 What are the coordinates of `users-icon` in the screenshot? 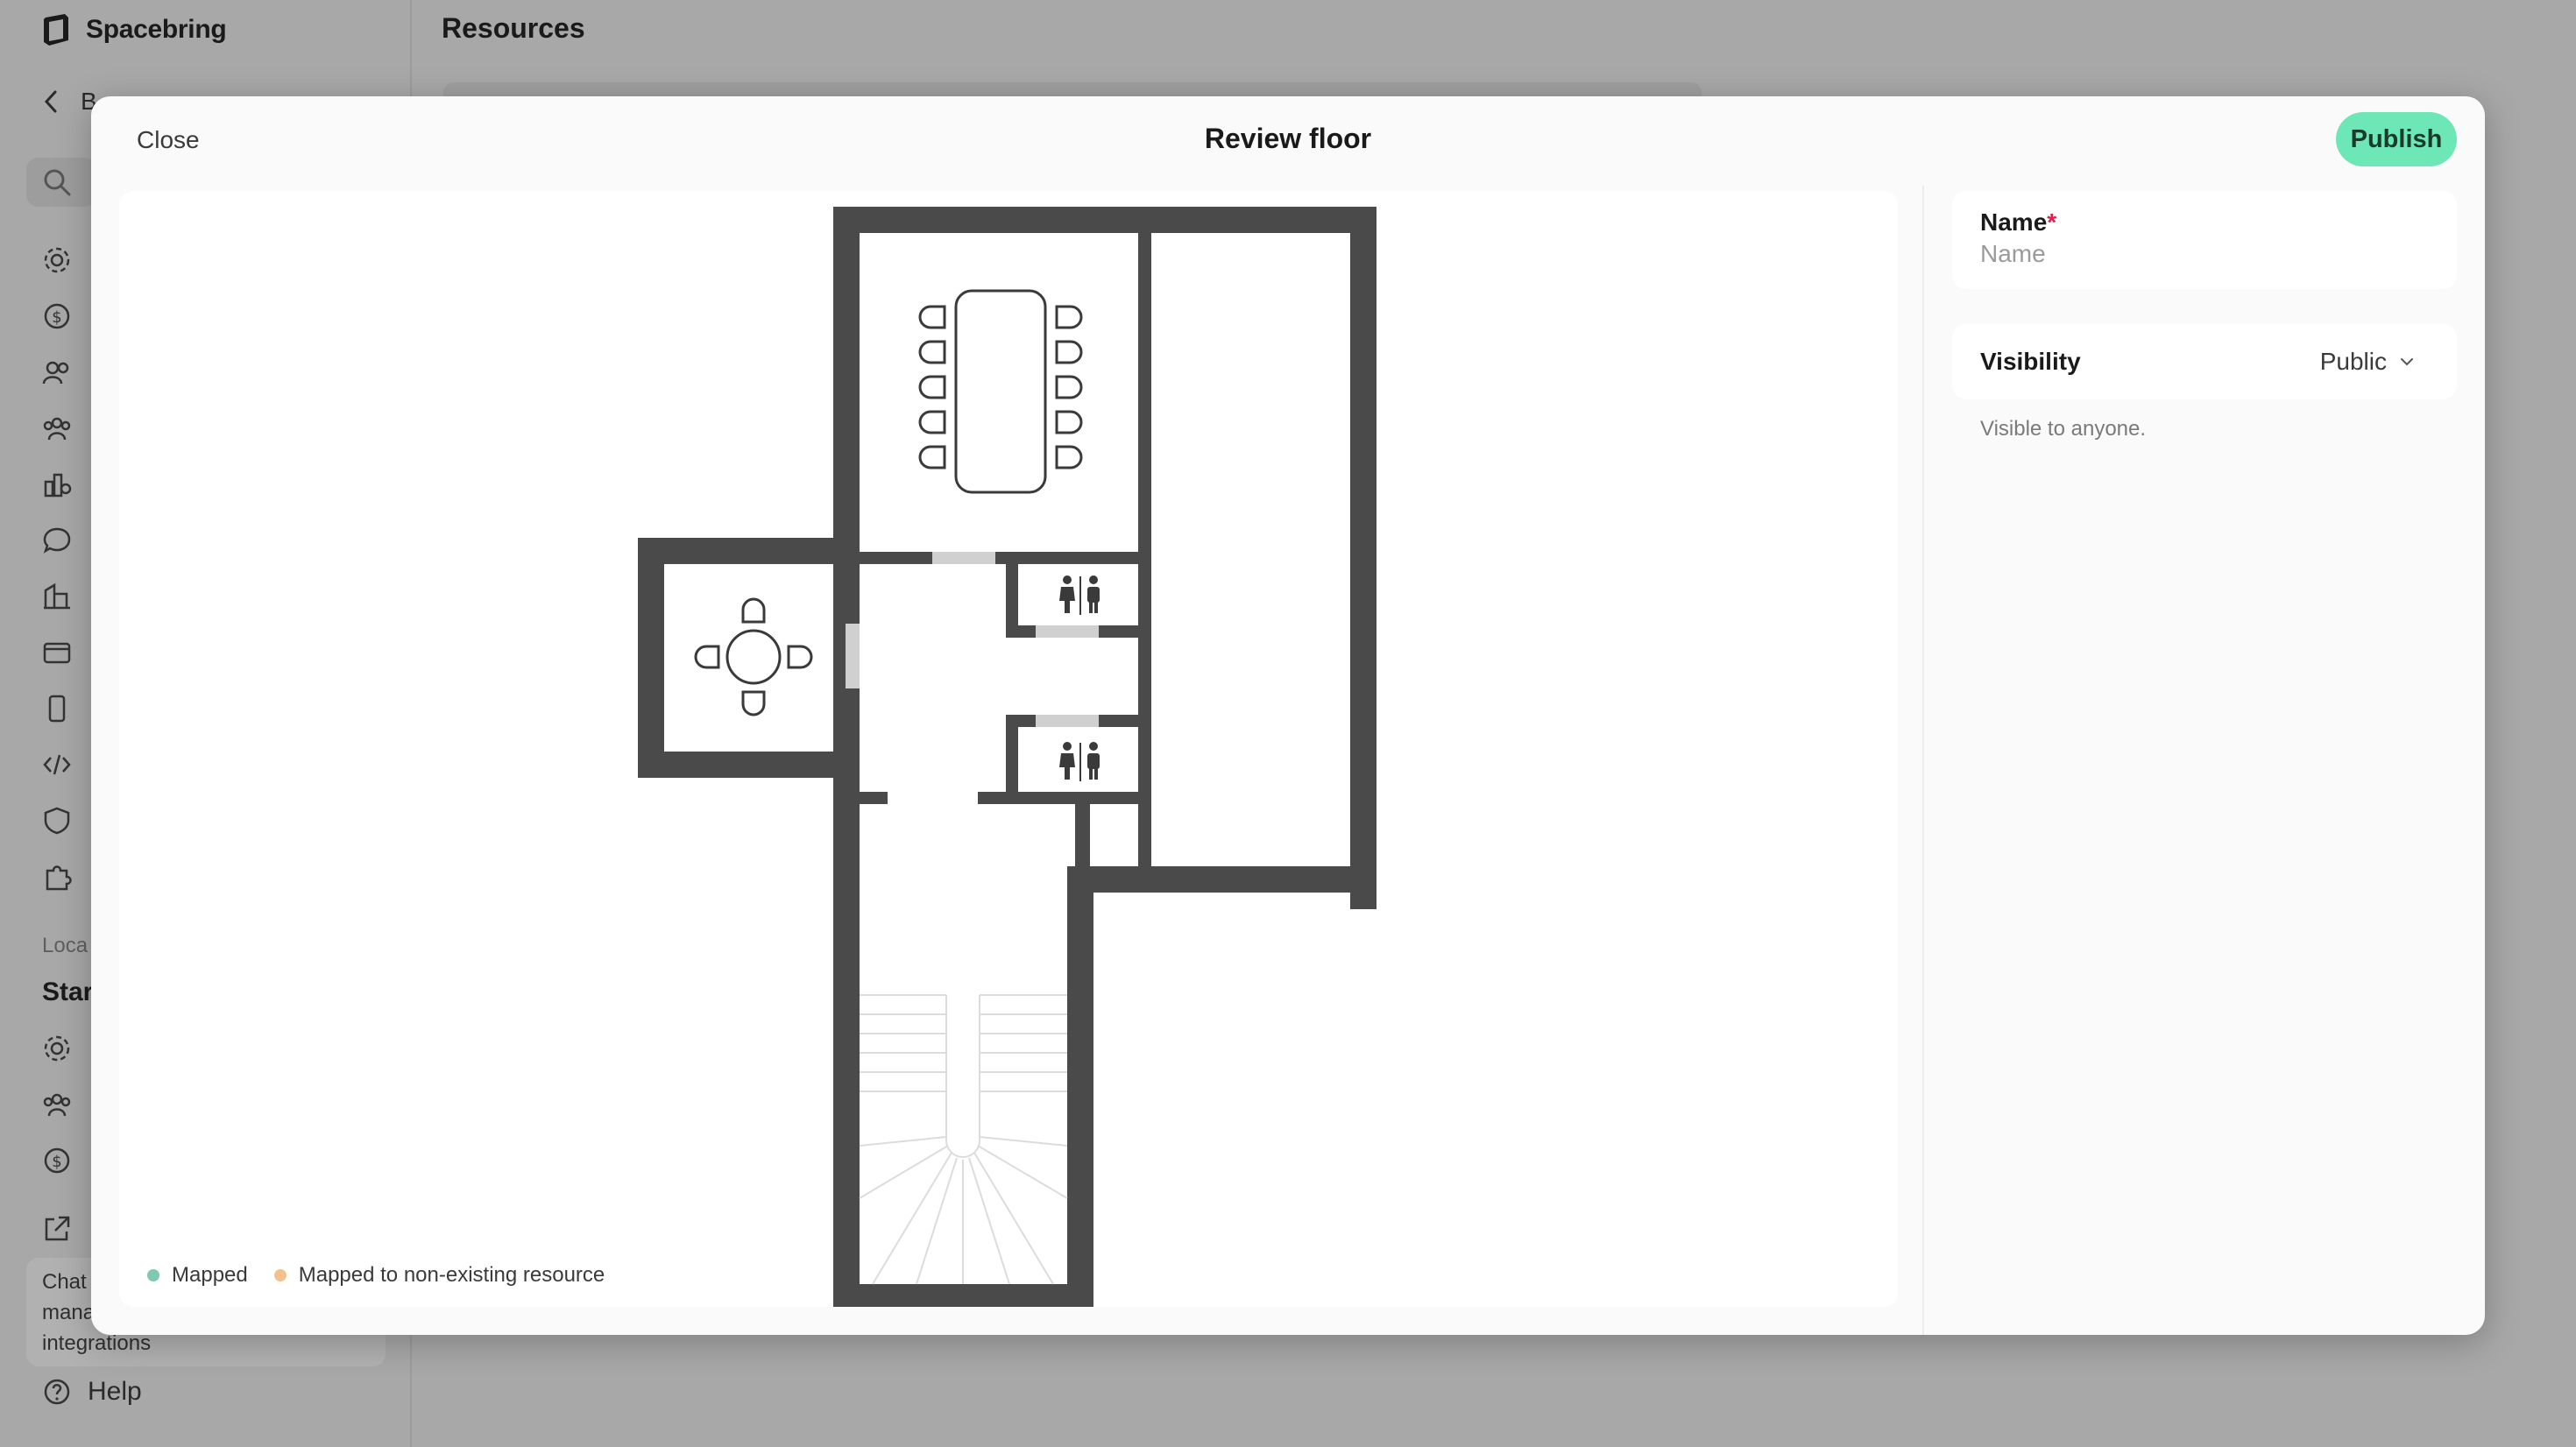 It's located at (55, 373).